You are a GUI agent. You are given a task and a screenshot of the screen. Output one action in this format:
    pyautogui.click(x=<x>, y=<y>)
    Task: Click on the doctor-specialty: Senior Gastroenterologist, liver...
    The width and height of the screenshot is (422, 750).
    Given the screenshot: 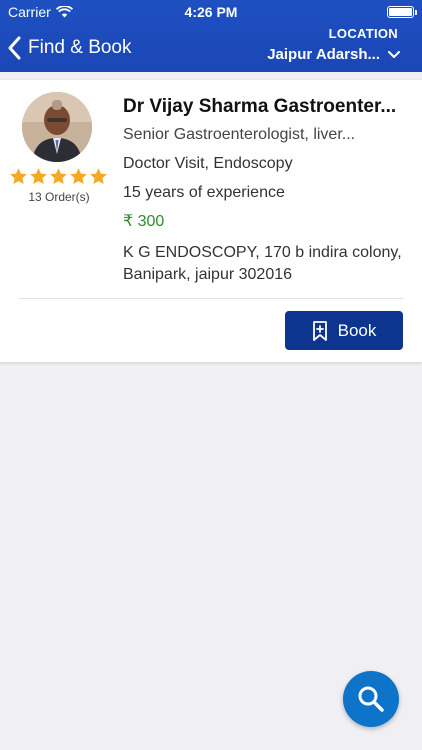 What is the action you would take?
    pyautogui.click(x=239, y=134)
    